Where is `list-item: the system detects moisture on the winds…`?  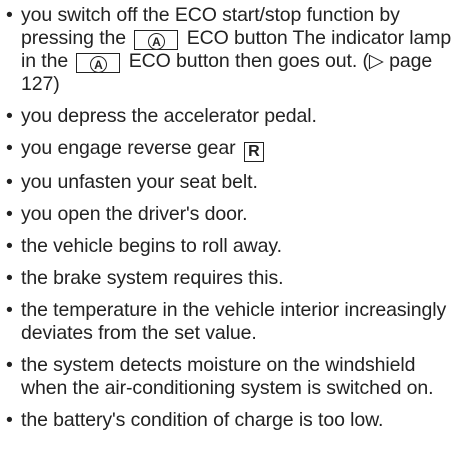 list-item: the system detects moisture on the winds… is located at coordinates (229, 377).